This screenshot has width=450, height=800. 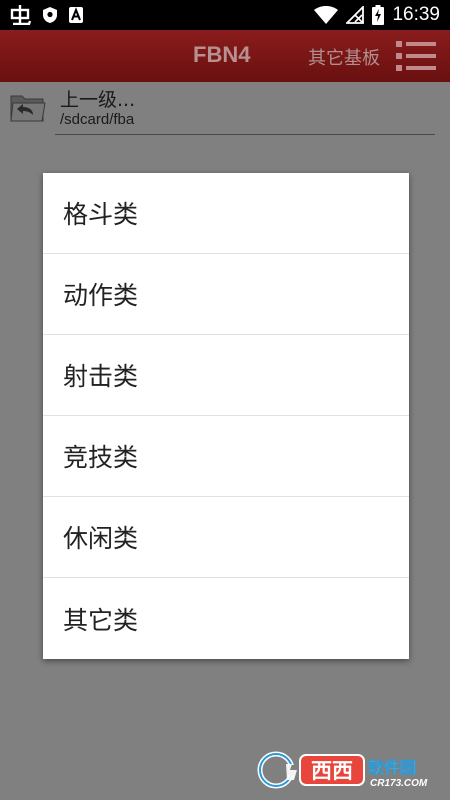 What do you see at coordinates (399, 783) in the screenshot?
I see `watermark-site: CR173.COM` at bounding box center [399, 783].